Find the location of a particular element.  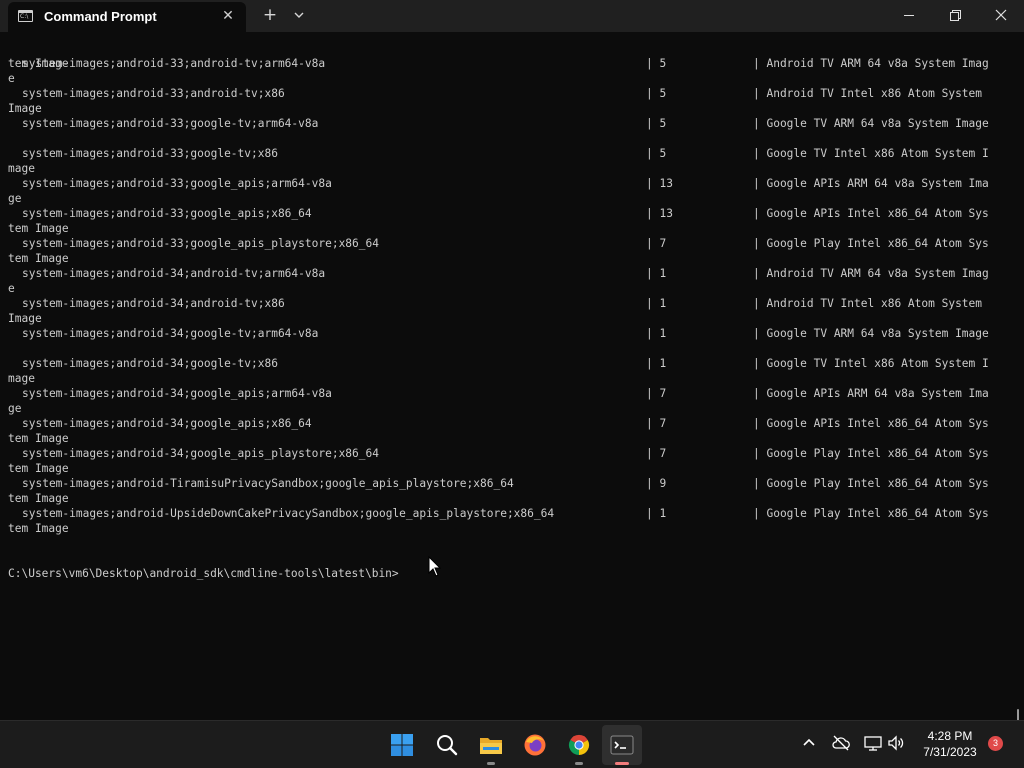

network-icon is located at coordinates (873, 743).